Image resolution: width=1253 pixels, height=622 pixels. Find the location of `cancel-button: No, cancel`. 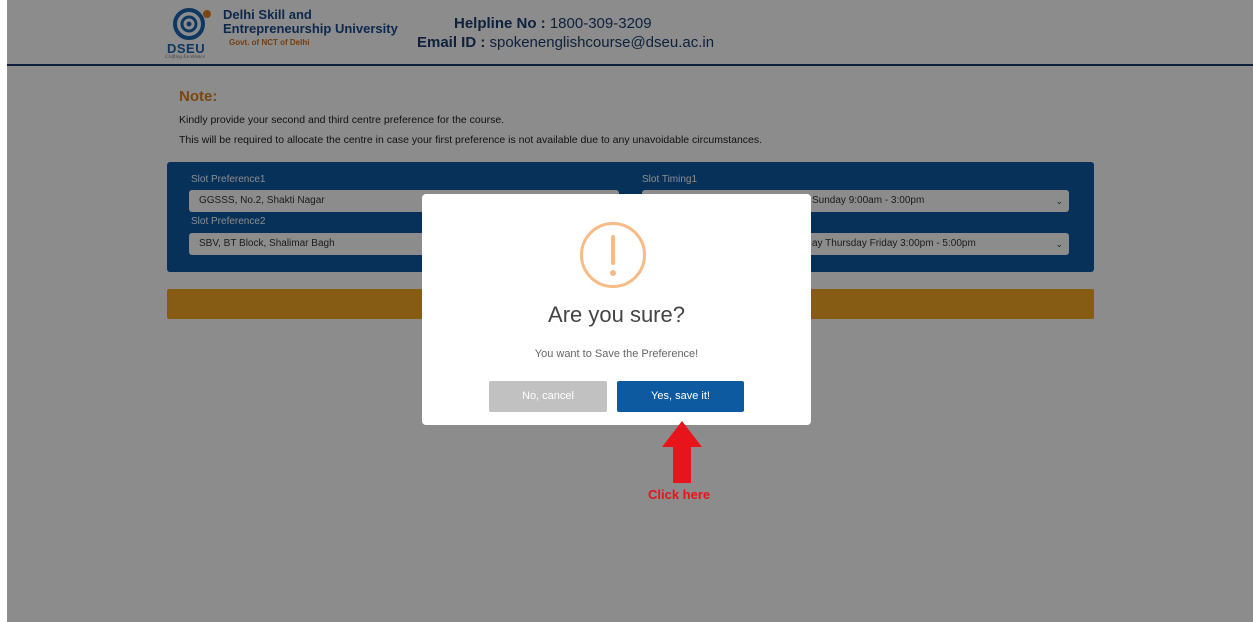

cancel-button: No, cancel is located at coordinates (548, 396).